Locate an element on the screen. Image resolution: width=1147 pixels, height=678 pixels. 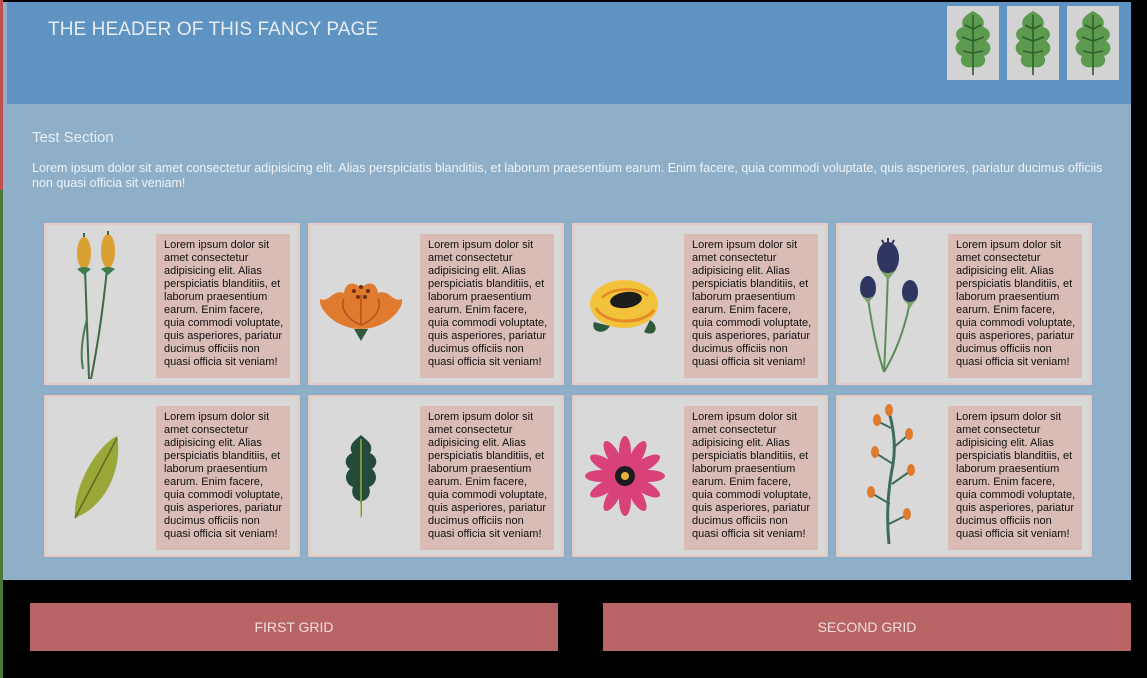
page-header: THE HEADER OF THIS FANCY PAGE is located at coordinates (569, 53).